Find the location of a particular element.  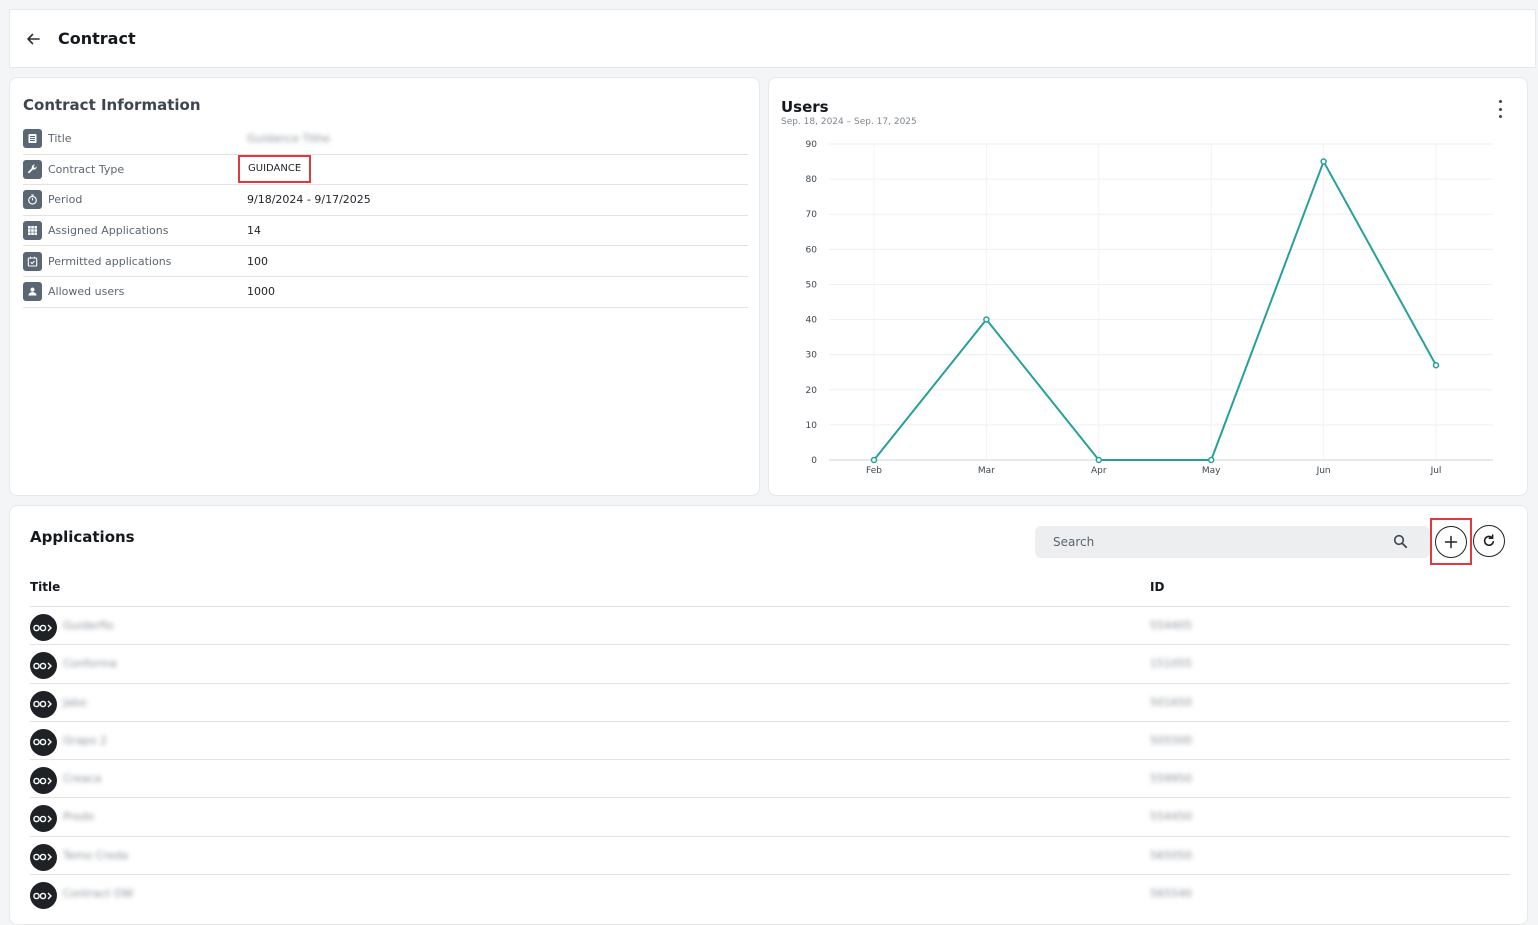

app-title: Conforma is located at coordinates (90, 664).